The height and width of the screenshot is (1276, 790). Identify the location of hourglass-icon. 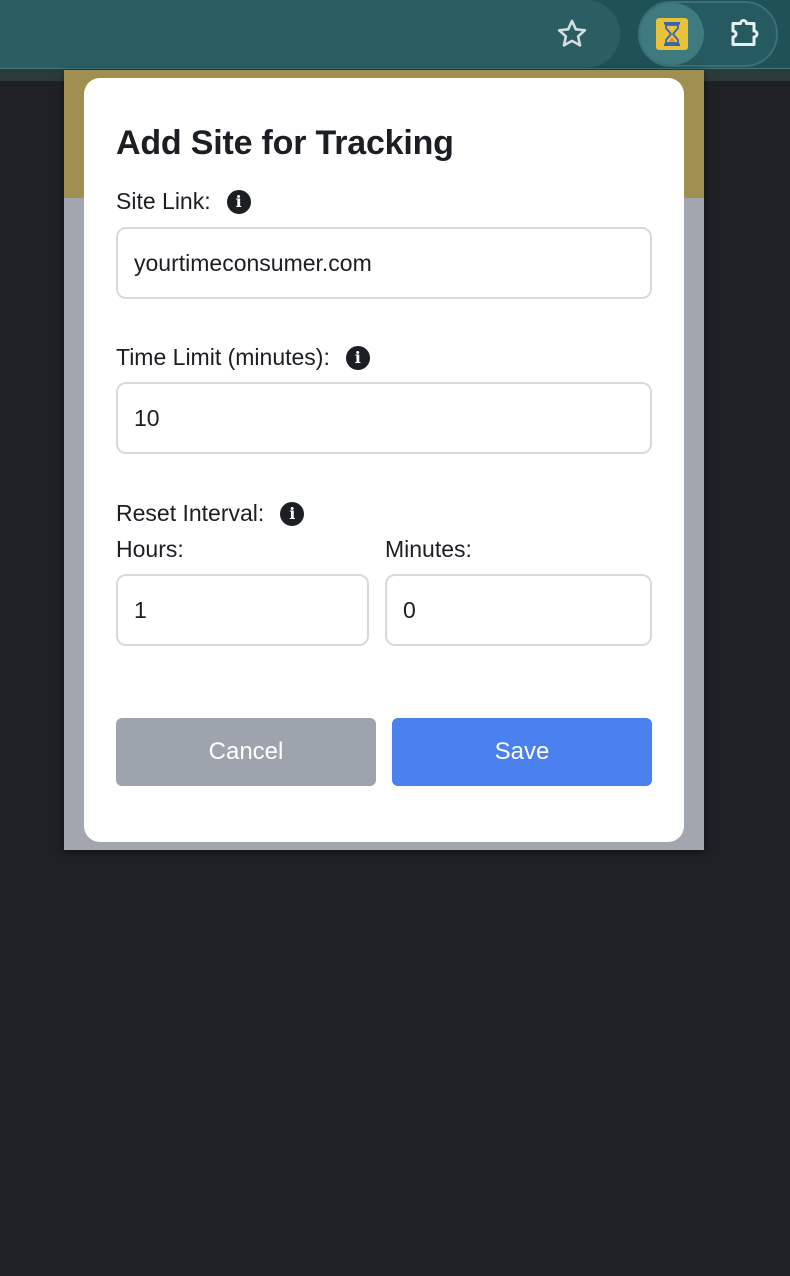
(672, 34).